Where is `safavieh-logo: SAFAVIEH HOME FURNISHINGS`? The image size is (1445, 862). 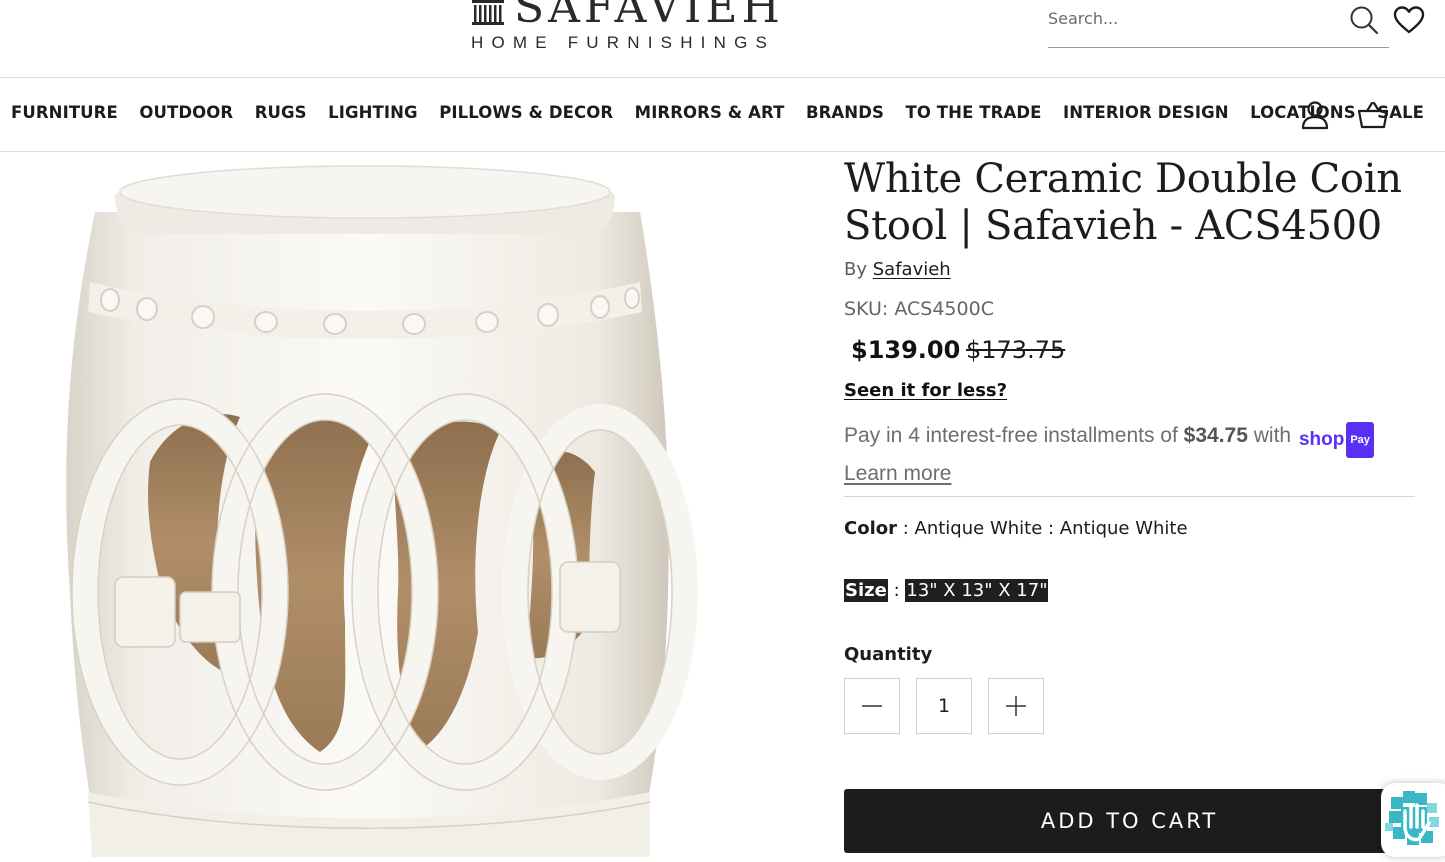 safavieh-logo: SAFAVIEH HOME FURNISHINGS is located at coordinates (630, 27).